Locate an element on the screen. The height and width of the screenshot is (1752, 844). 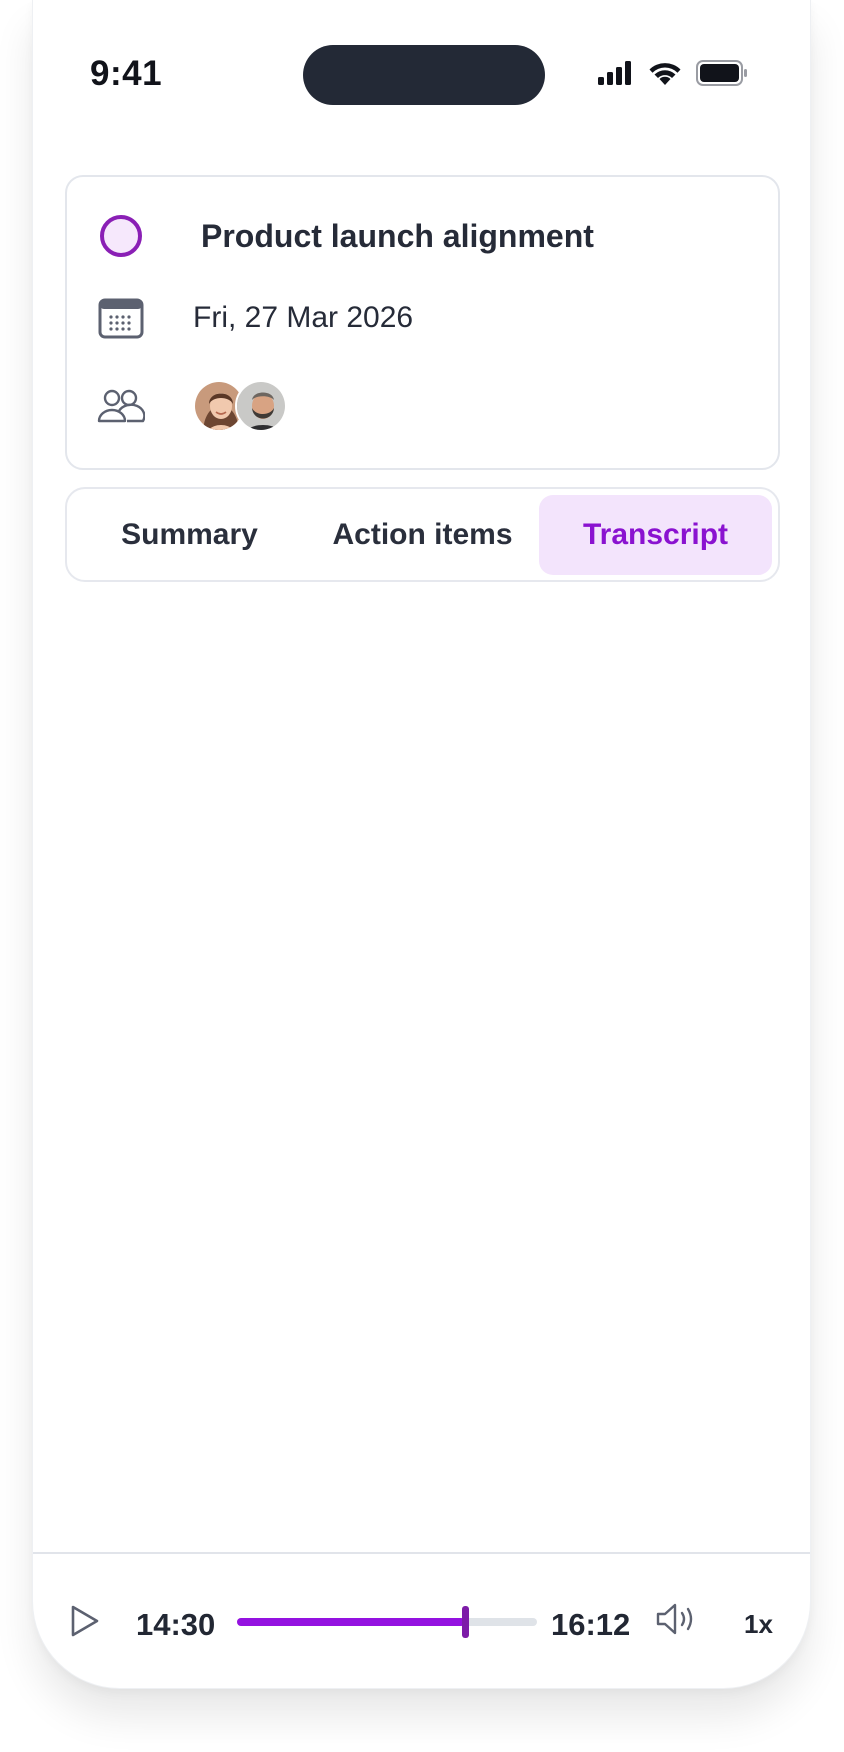
meeting-title-row: Product launch alignment is located at coordinates (345, 236).